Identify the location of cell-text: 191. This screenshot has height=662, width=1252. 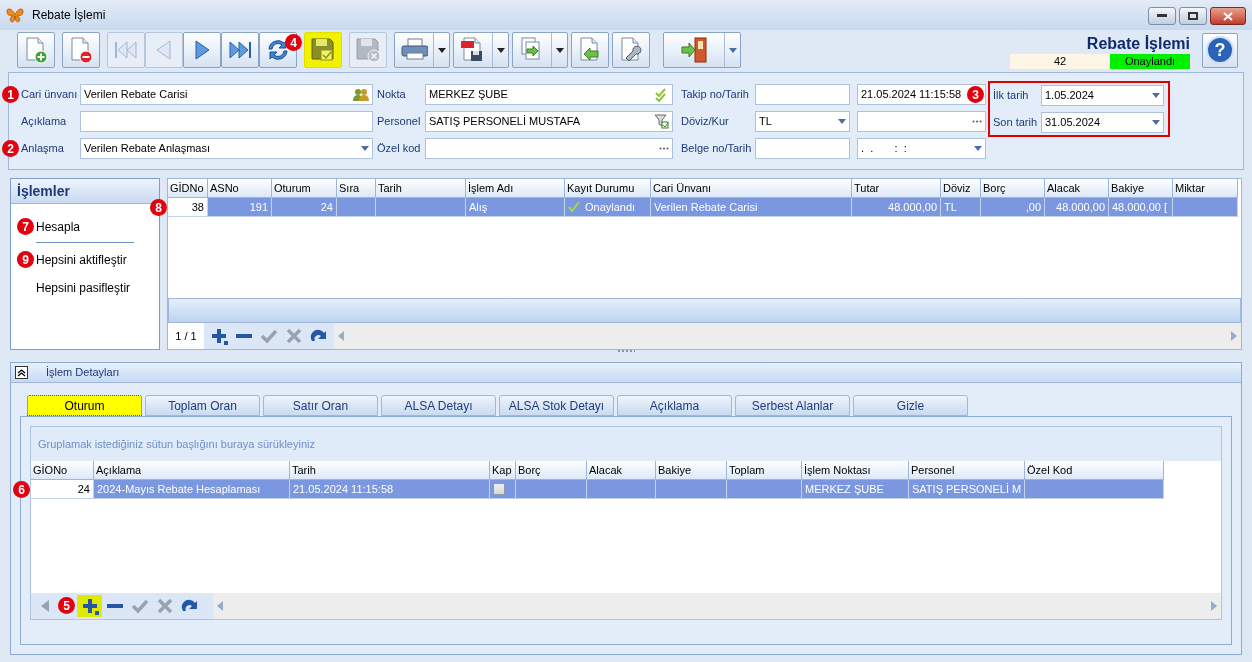
(258, 207).